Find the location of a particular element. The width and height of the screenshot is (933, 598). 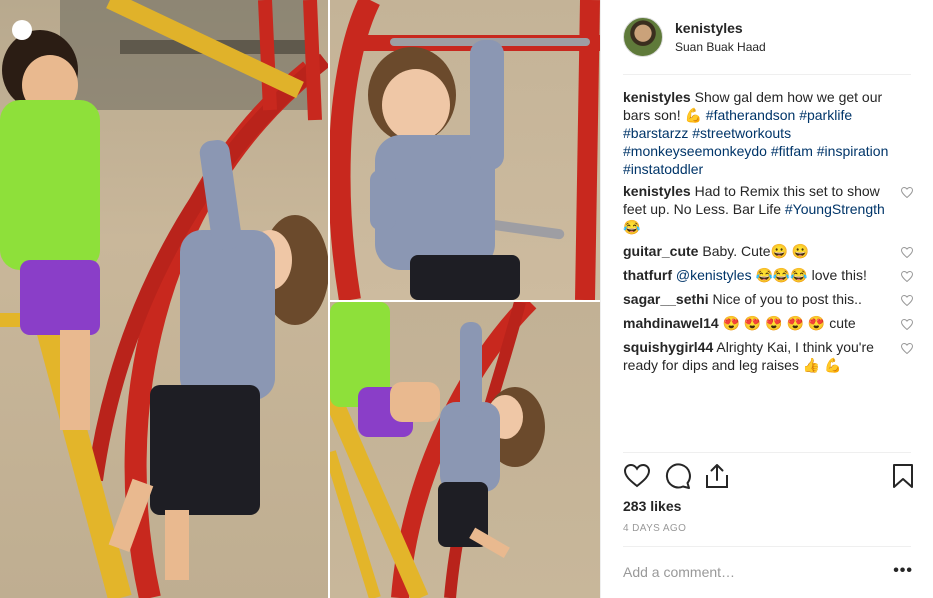

action-bar is located at coordinates (768, 477).